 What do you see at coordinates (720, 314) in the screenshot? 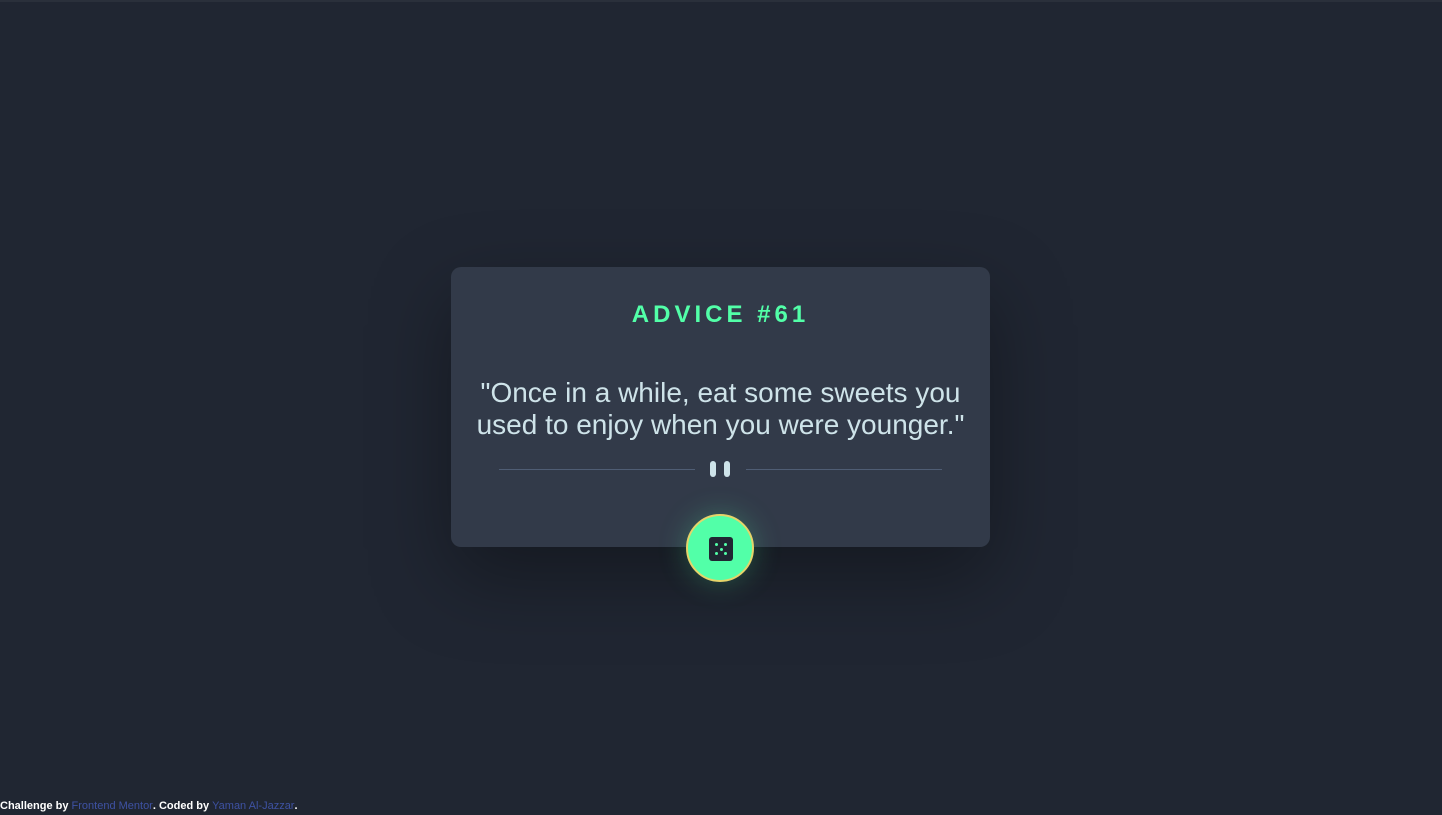
I see `advice-title: ADVICE #61` at bounding box center [720, 314].